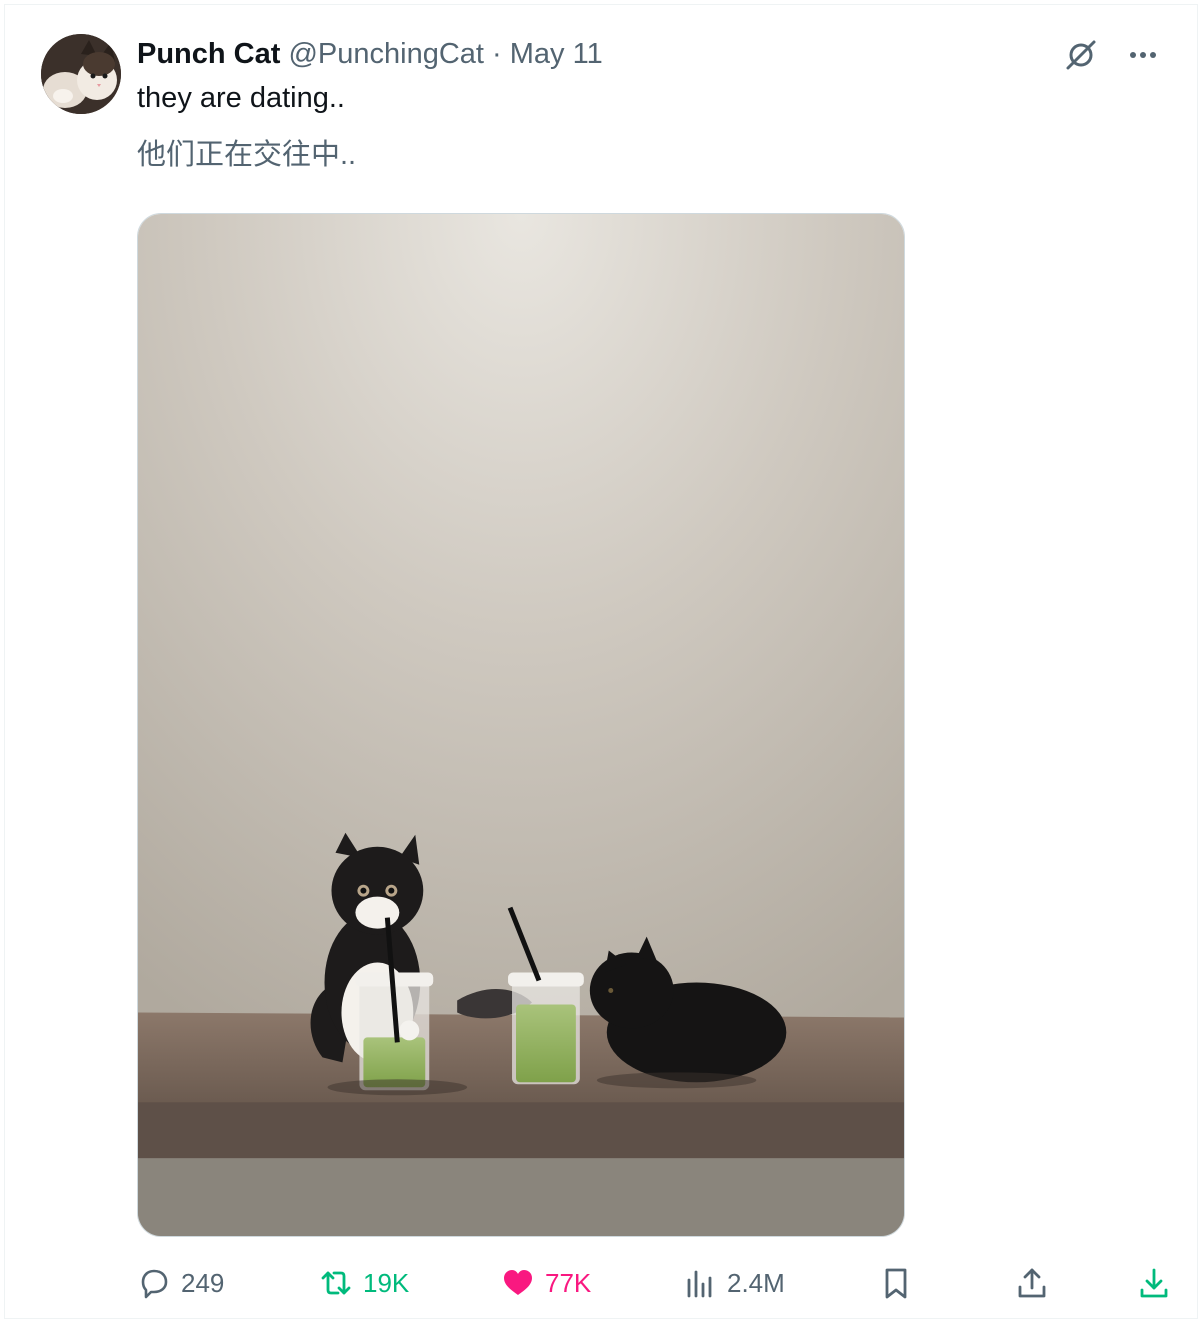 This screenshot has width=1204, height=1325. I want to click on retweet-button: 19K, so click(364, 1283).